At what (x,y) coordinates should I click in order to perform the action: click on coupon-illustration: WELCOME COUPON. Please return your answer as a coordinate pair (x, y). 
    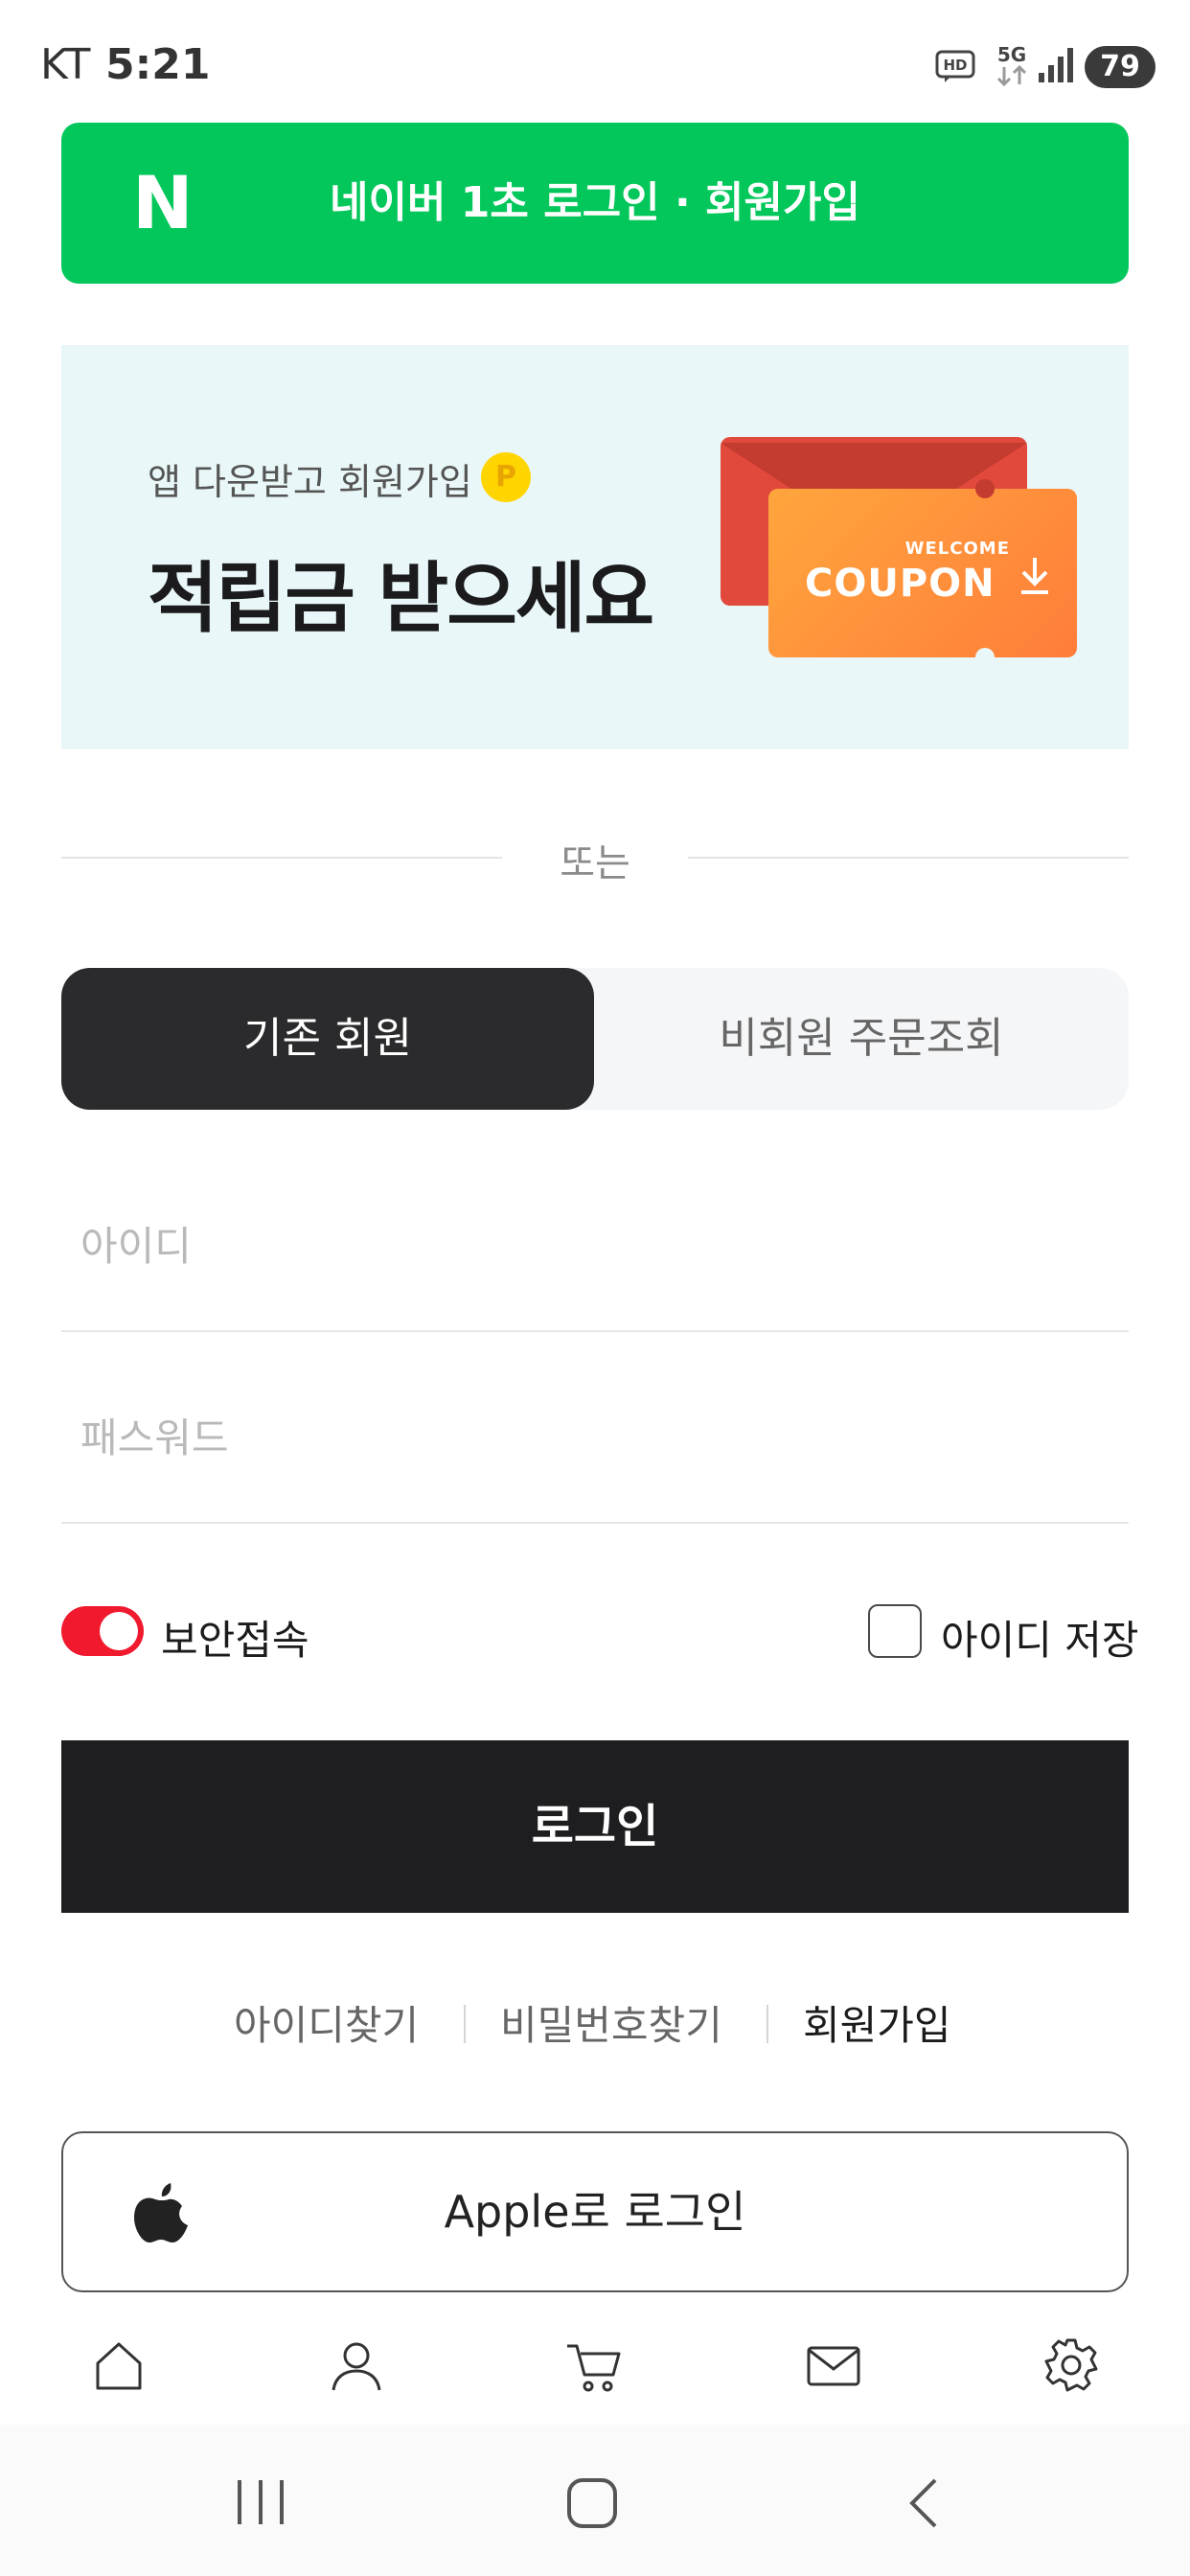
    Looking at the image, I should click on (922, 573).